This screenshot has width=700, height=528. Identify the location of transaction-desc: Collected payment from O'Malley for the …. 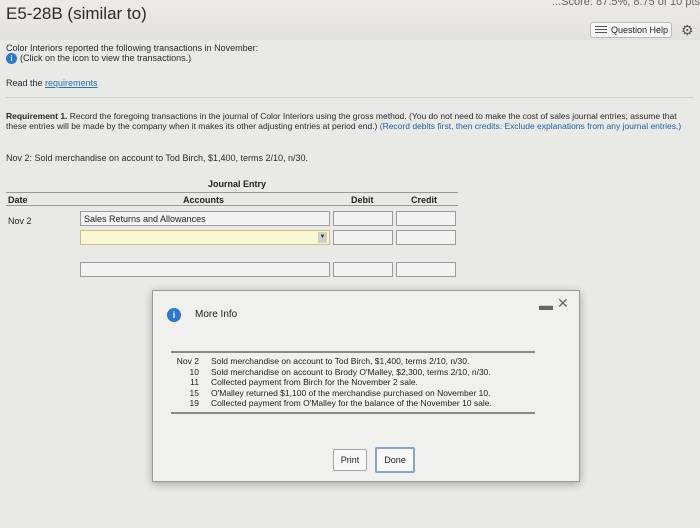
(351, 403).